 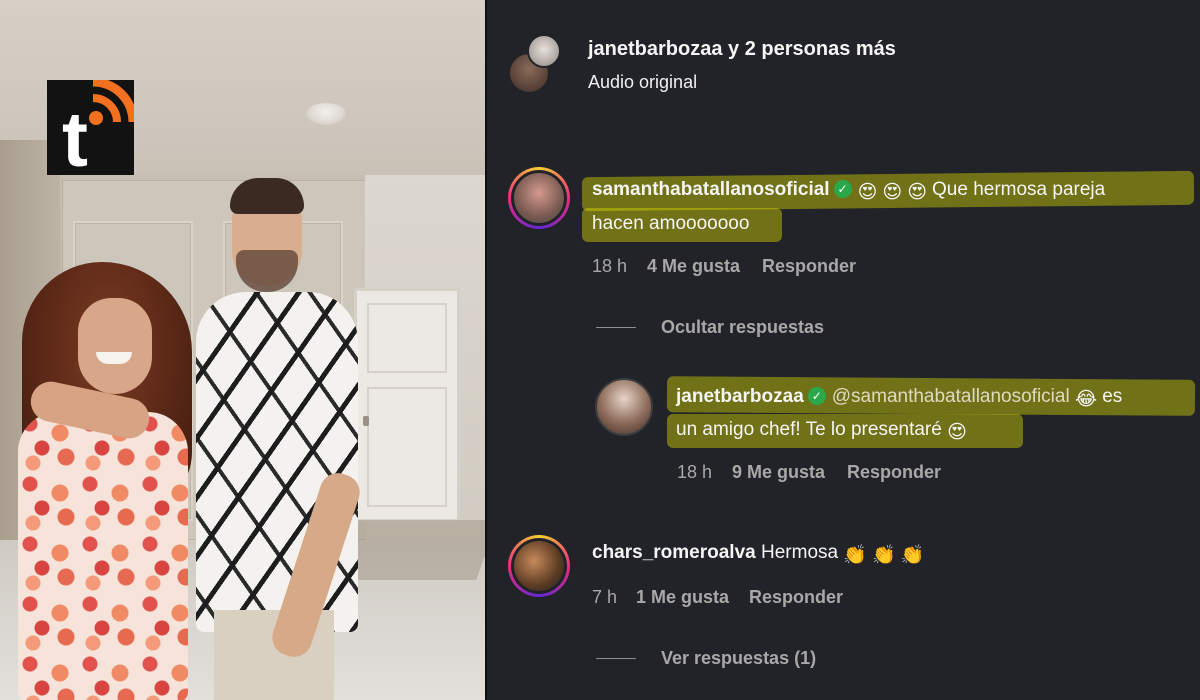 I want to click on door, so click(x=407, y=405).